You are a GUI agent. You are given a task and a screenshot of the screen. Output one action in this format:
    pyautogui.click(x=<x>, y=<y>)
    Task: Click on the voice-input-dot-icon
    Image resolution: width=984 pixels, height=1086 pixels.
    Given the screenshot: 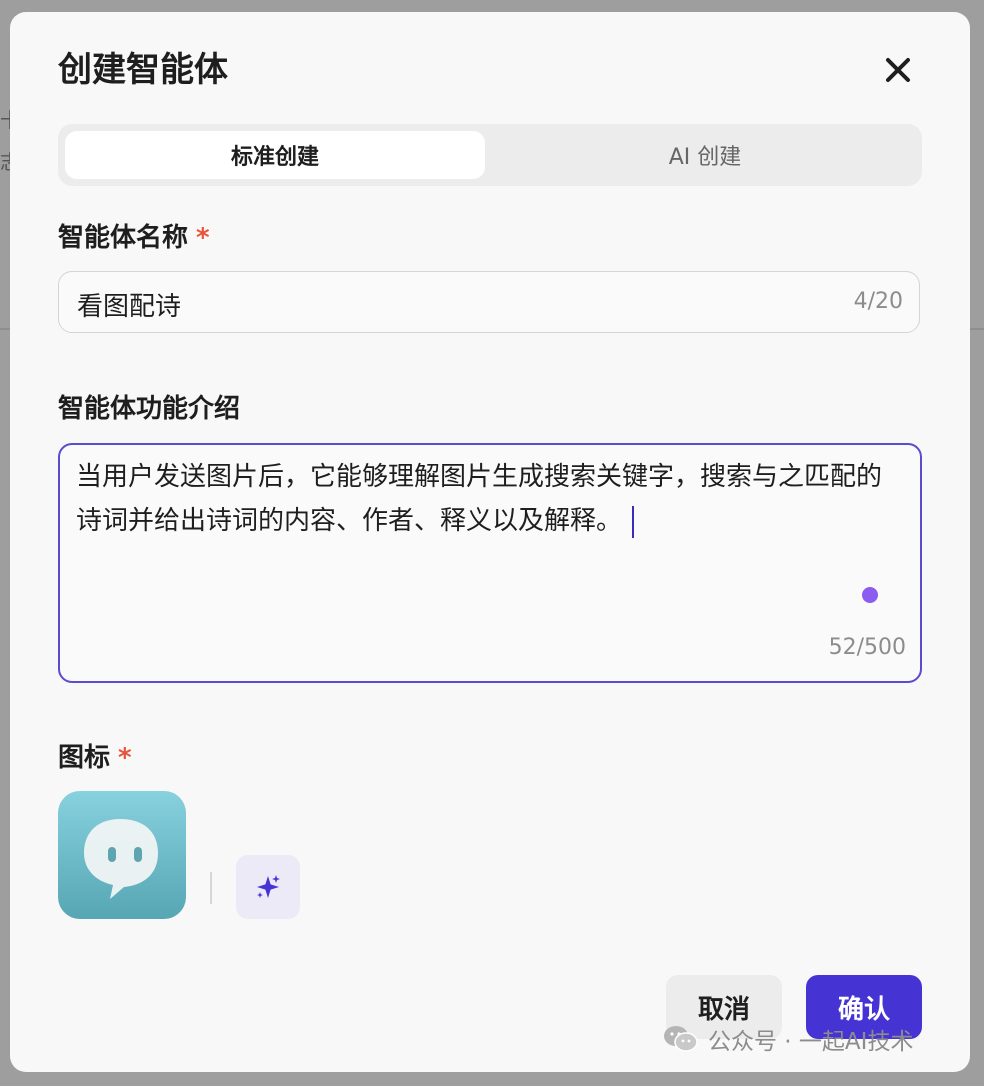 What is the action you would take?
    pyautogui.click(x=870, y=595)
    